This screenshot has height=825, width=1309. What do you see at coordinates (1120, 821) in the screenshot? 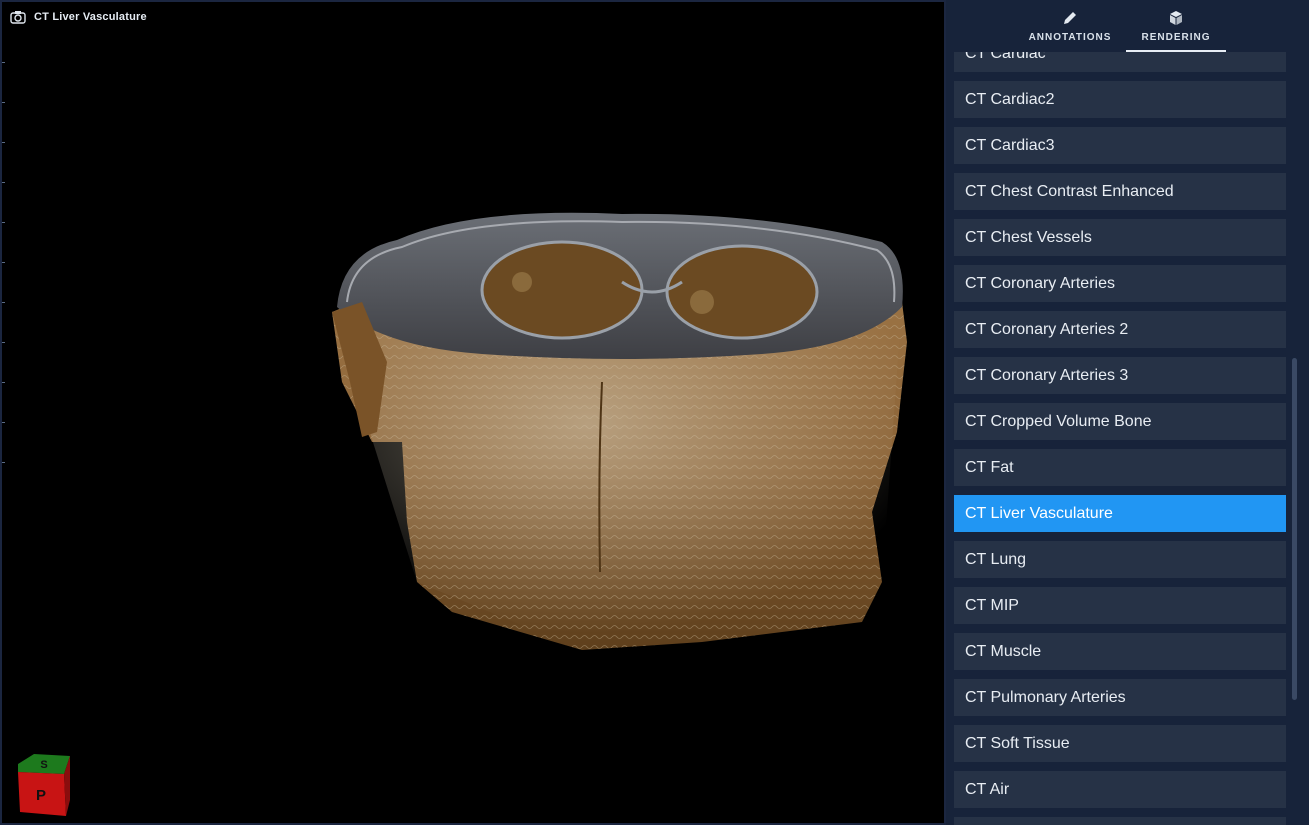
I see `preset-item` at bounding box center [1120, 821].